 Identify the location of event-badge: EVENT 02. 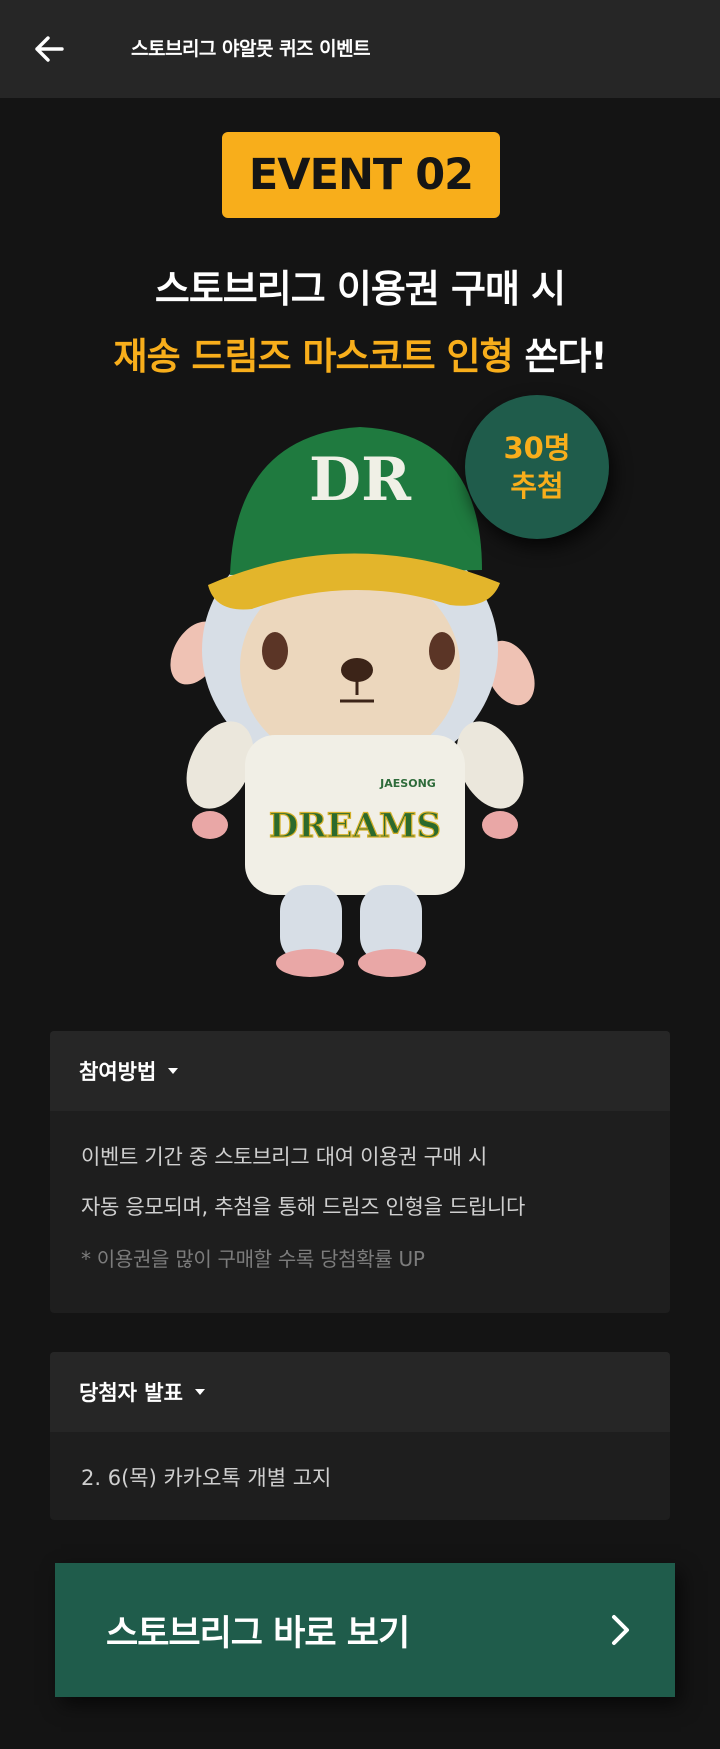
(361, 175).